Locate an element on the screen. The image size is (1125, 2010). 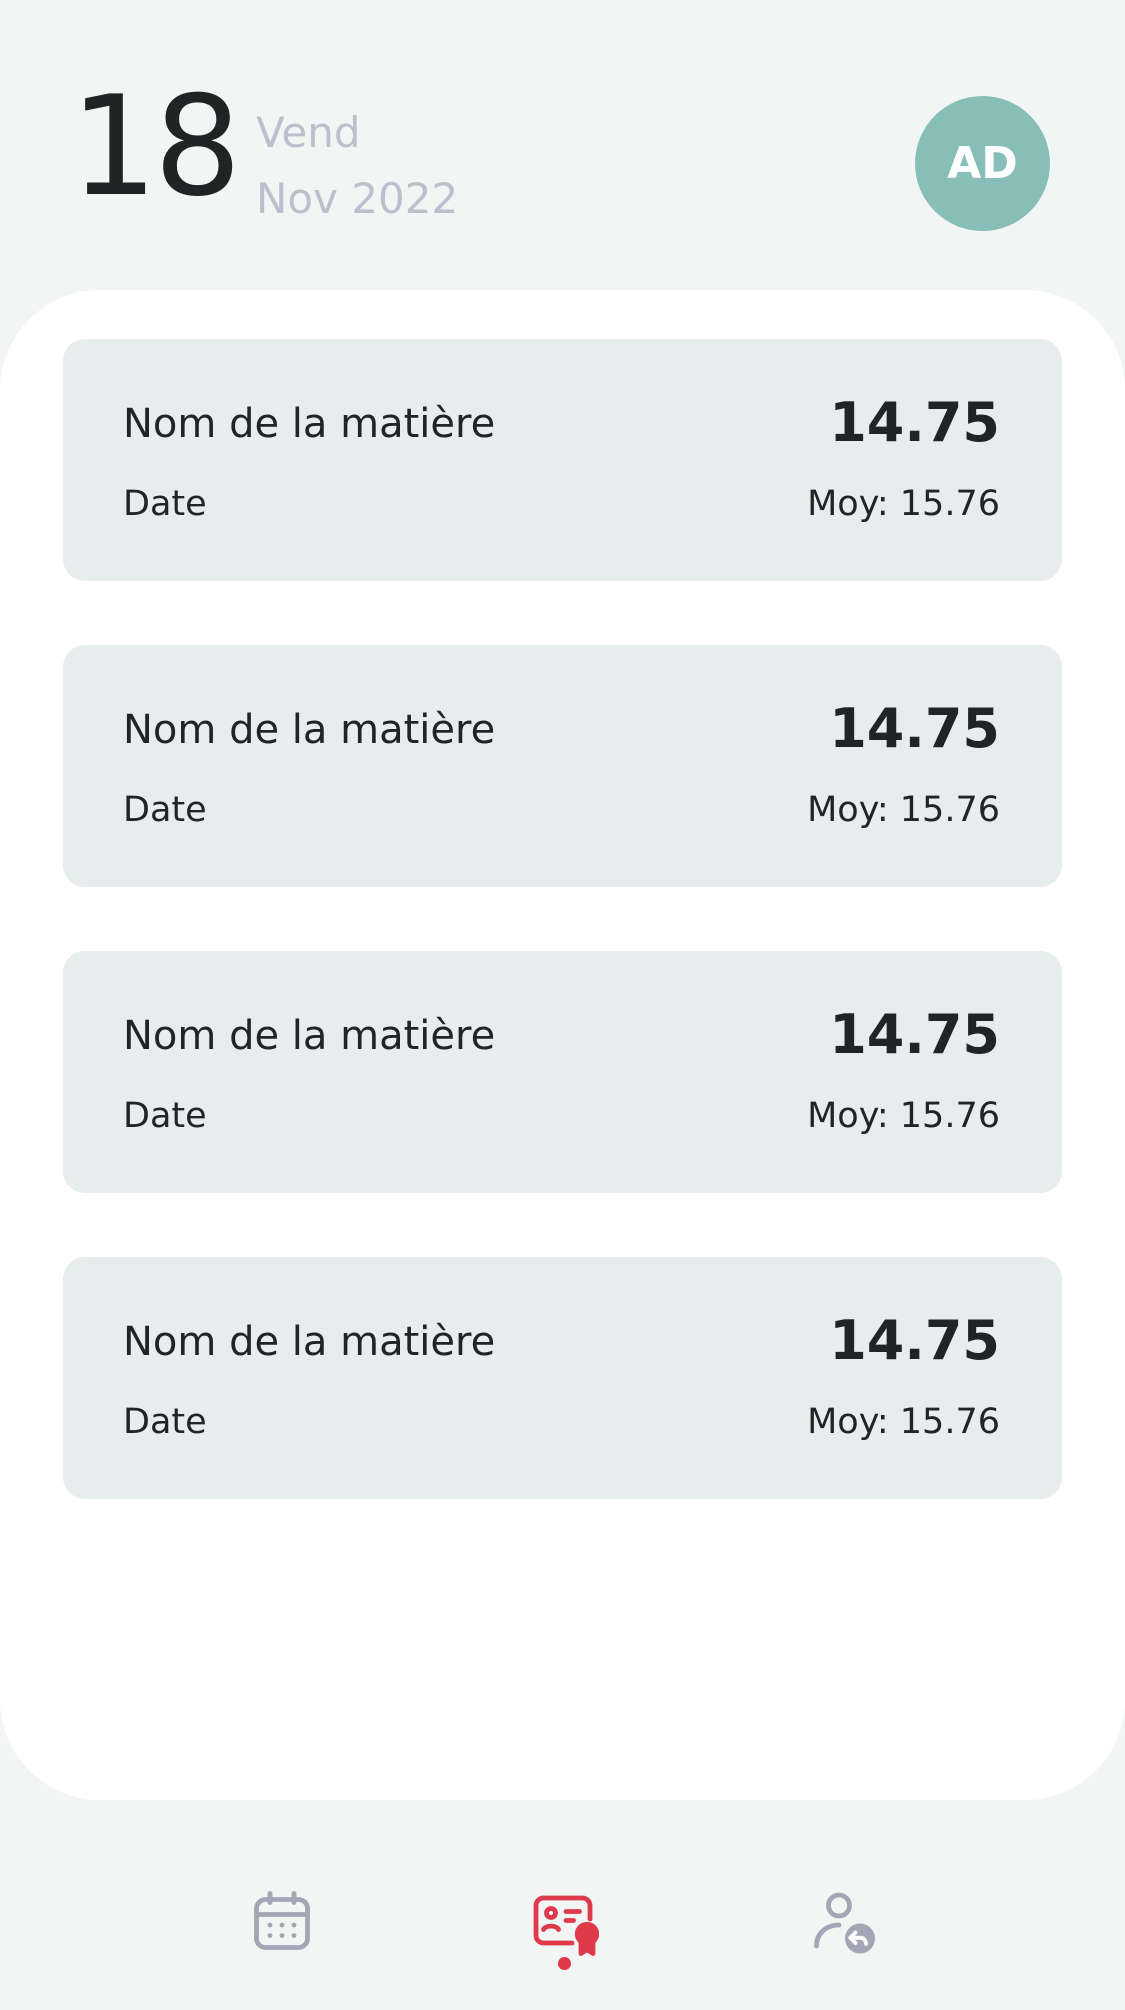
grades-certificate-icon is located at coordinates (566, 1925).